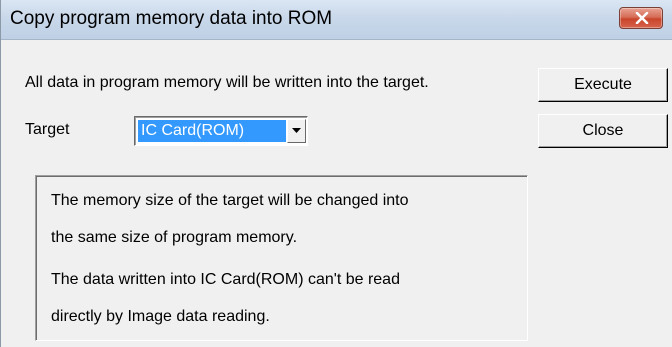 The height and width of the screenshot is (347, 672). I want to click on target-dropdown: IC Card(ROM), so click(221, 131).